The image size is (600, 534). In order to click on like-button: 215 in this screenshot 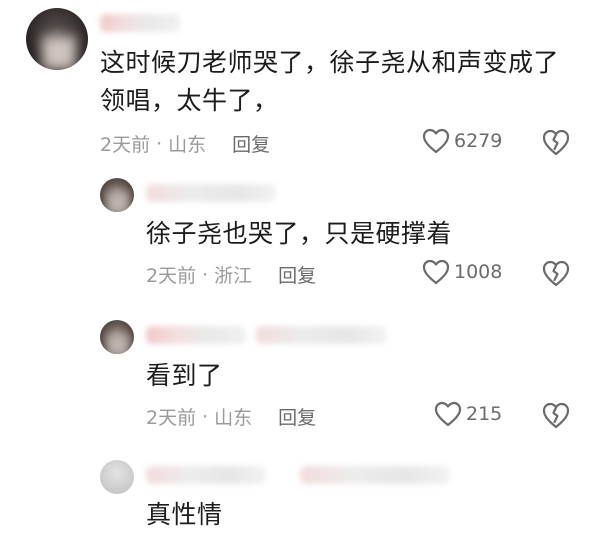, I will do `click(468, 414)`.